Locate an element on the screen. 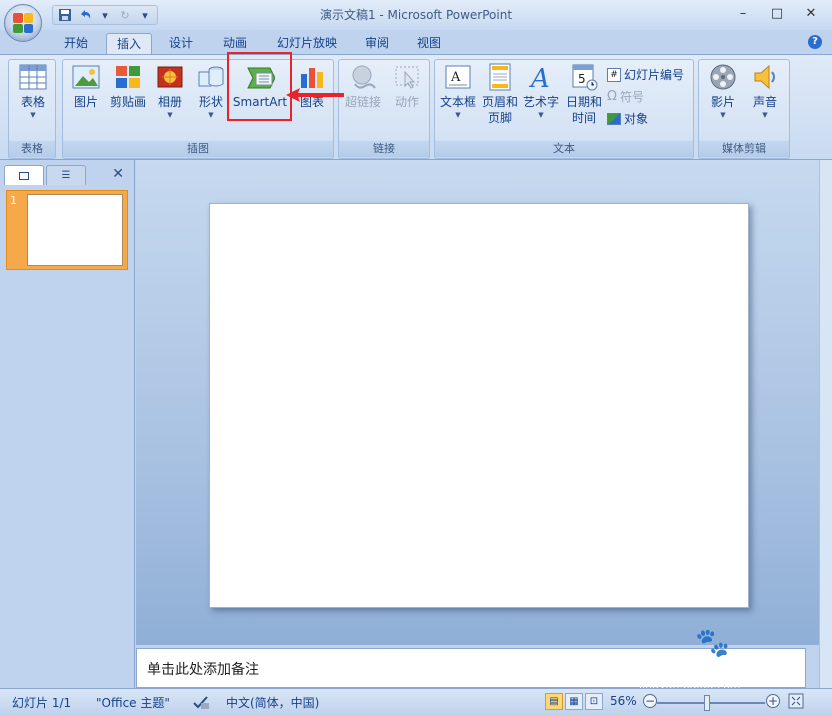  sound-button: 声音 ▼ is located at coordinates (765, 91).